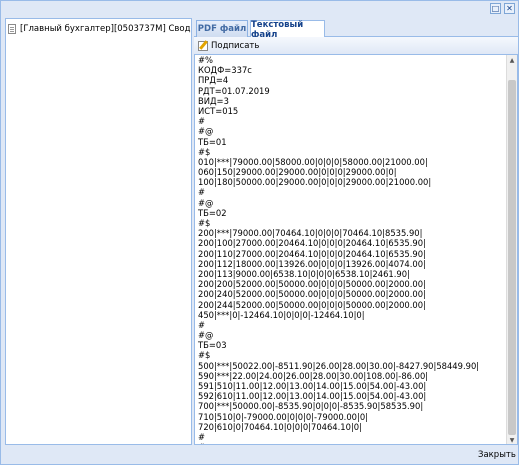 The height and width of the screenshot is (465, 519). I want to click on scroll-up-icon: ▲, so click(512, 60).